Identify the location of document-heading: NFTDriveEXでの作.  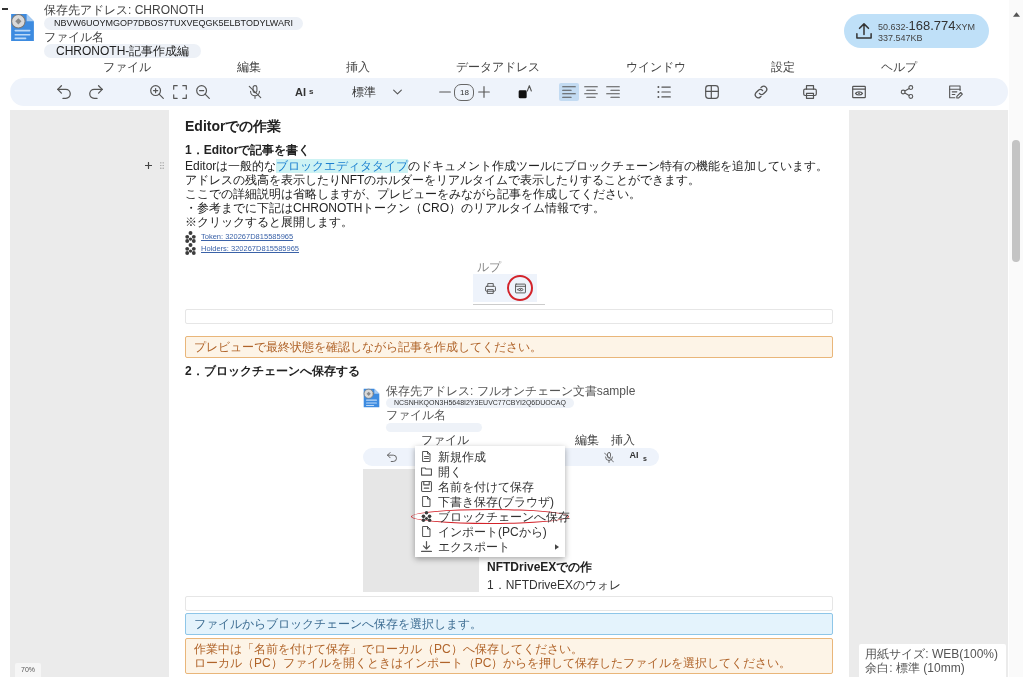
(540, 567).